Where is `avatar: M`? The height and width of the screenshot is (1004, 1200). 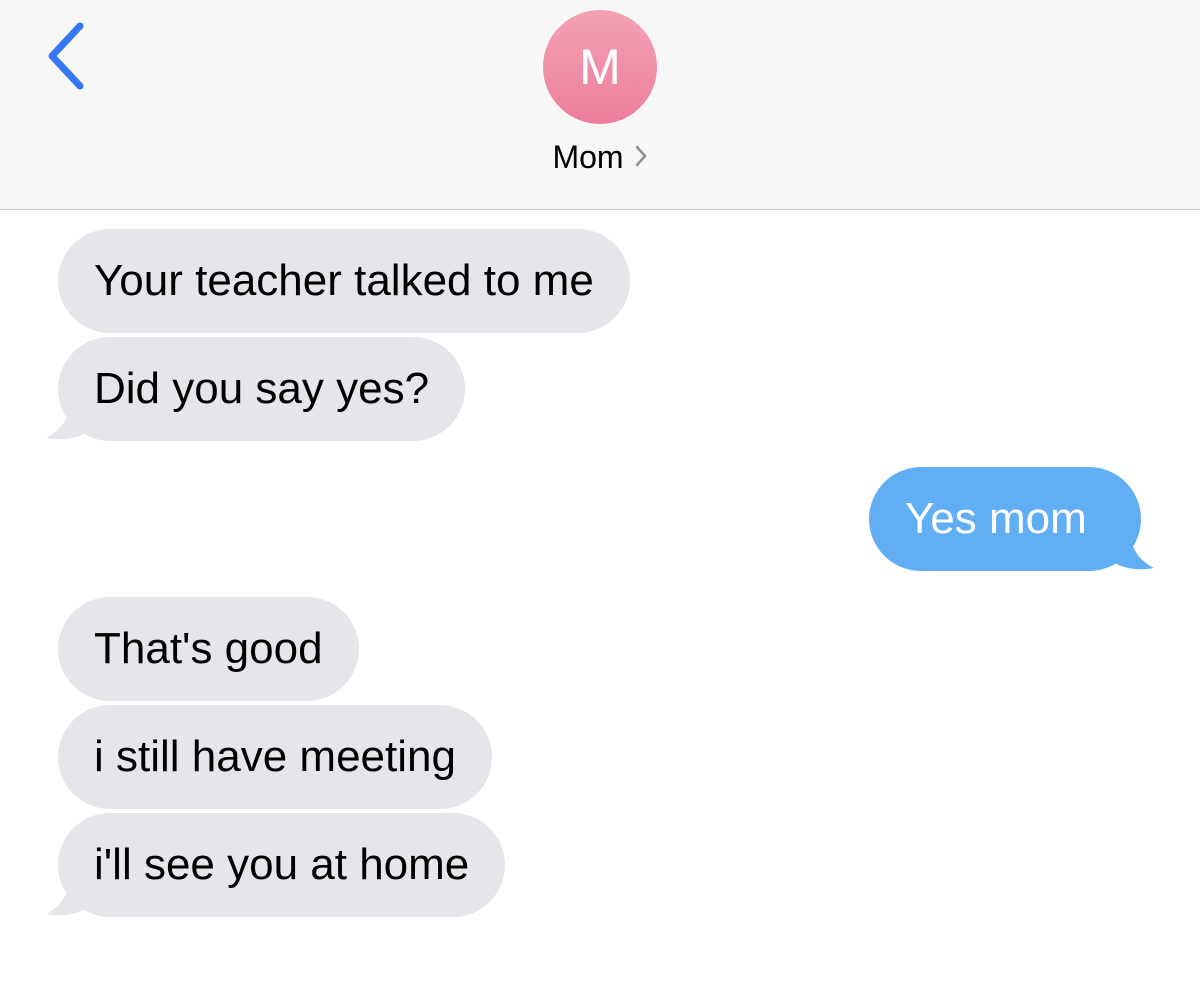 avatar: M is located at coordinates (600, 67).